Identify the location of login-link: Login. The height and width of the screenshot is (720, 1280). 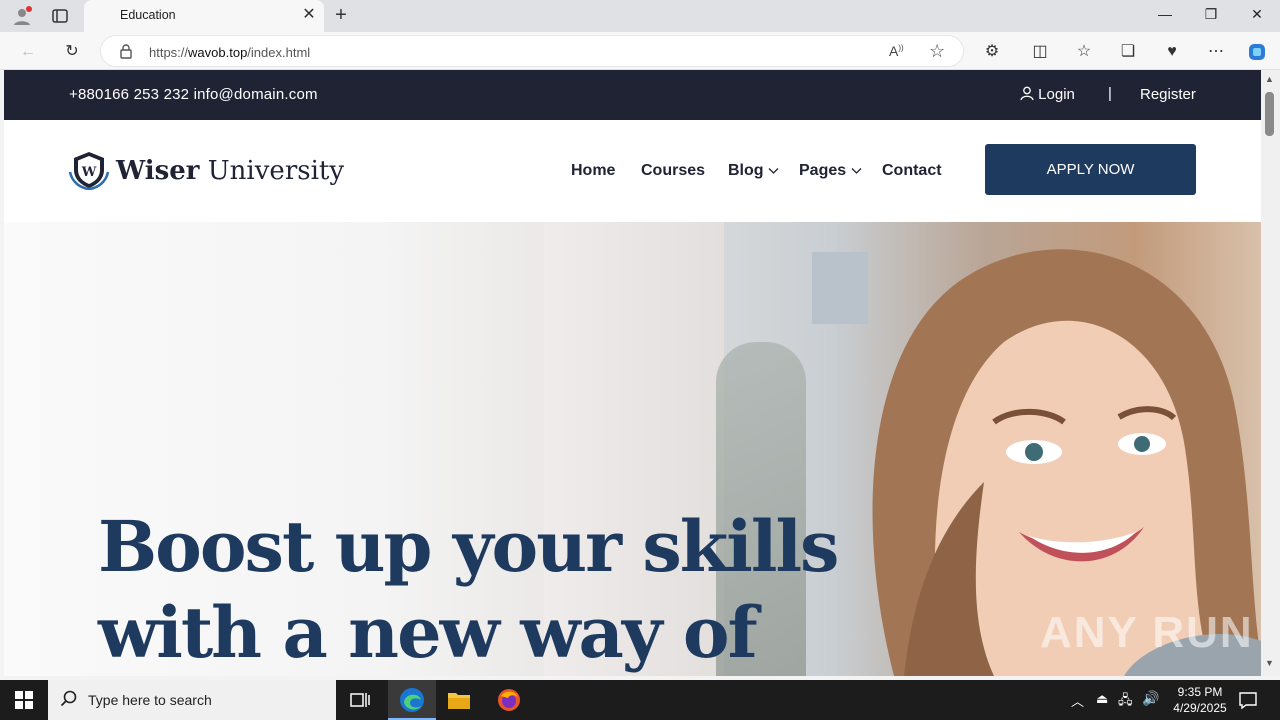
(1047, 94).